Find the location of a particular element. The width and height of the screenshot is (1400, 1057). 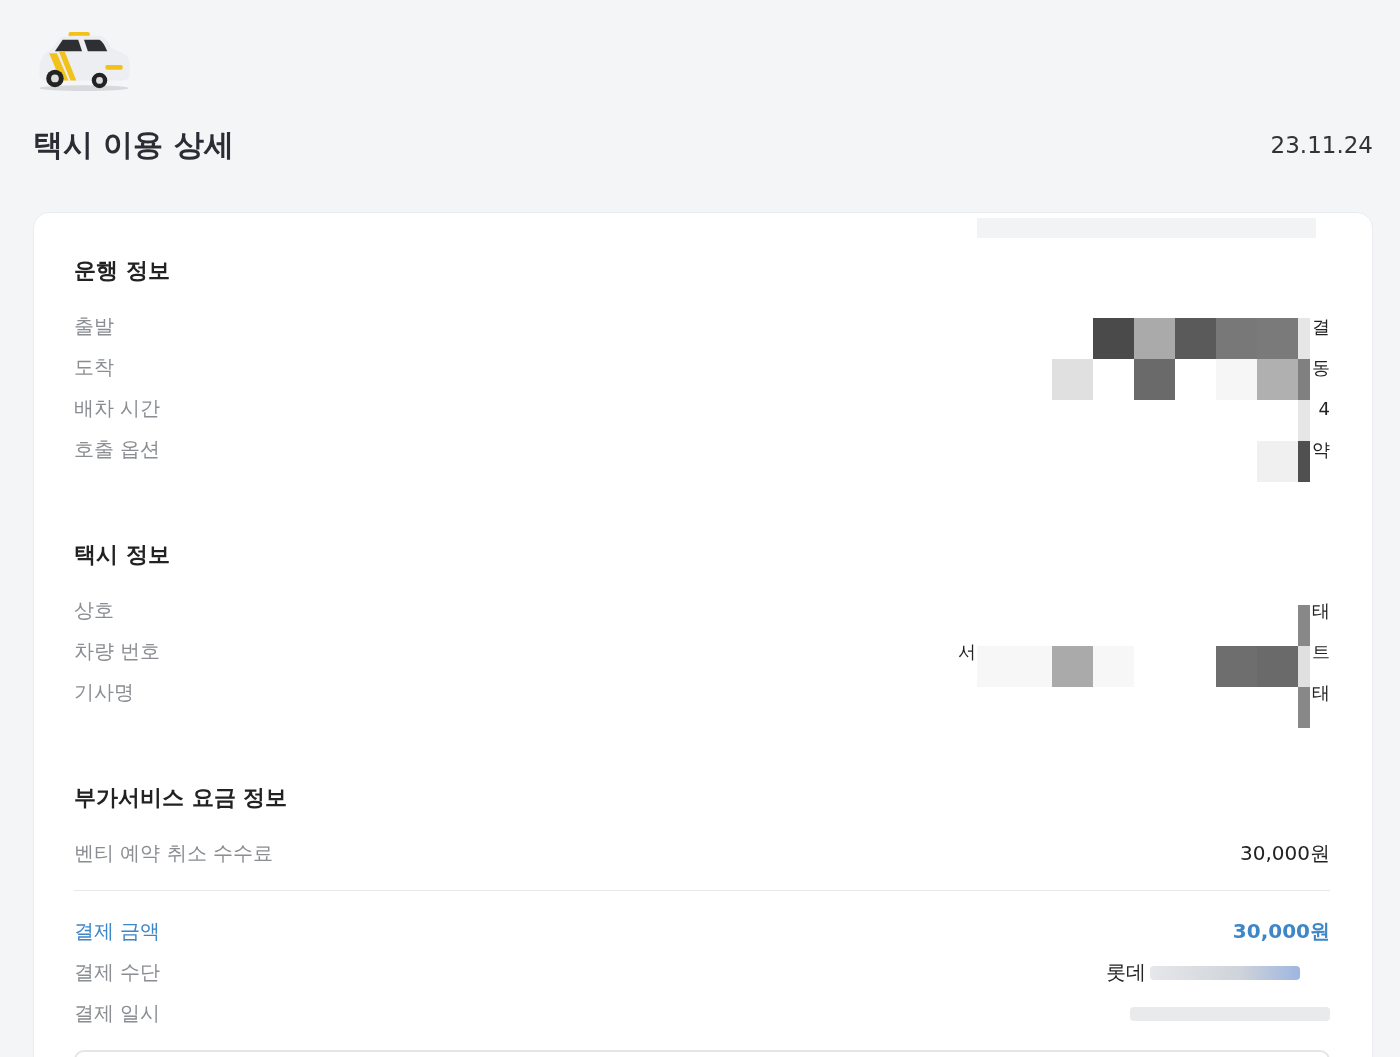

row-label: 결제 수단 is located at coordinates (117, 972).